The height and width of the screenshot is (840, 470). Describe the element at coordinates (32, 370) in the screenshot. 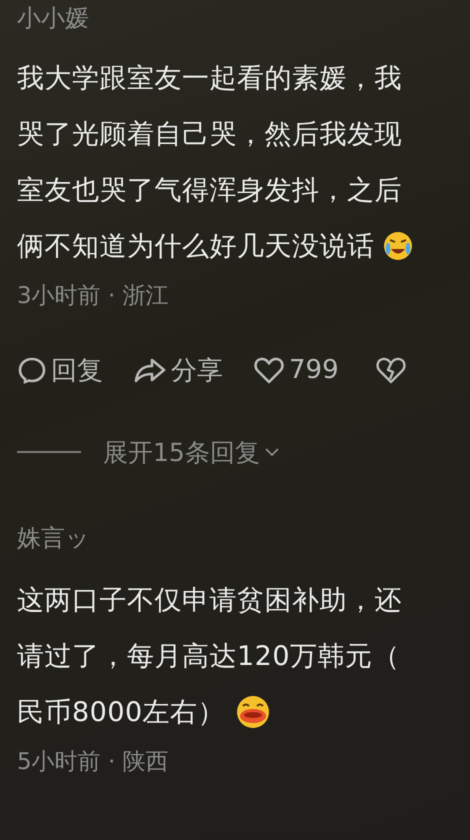

I see `comment-icon` at that location.